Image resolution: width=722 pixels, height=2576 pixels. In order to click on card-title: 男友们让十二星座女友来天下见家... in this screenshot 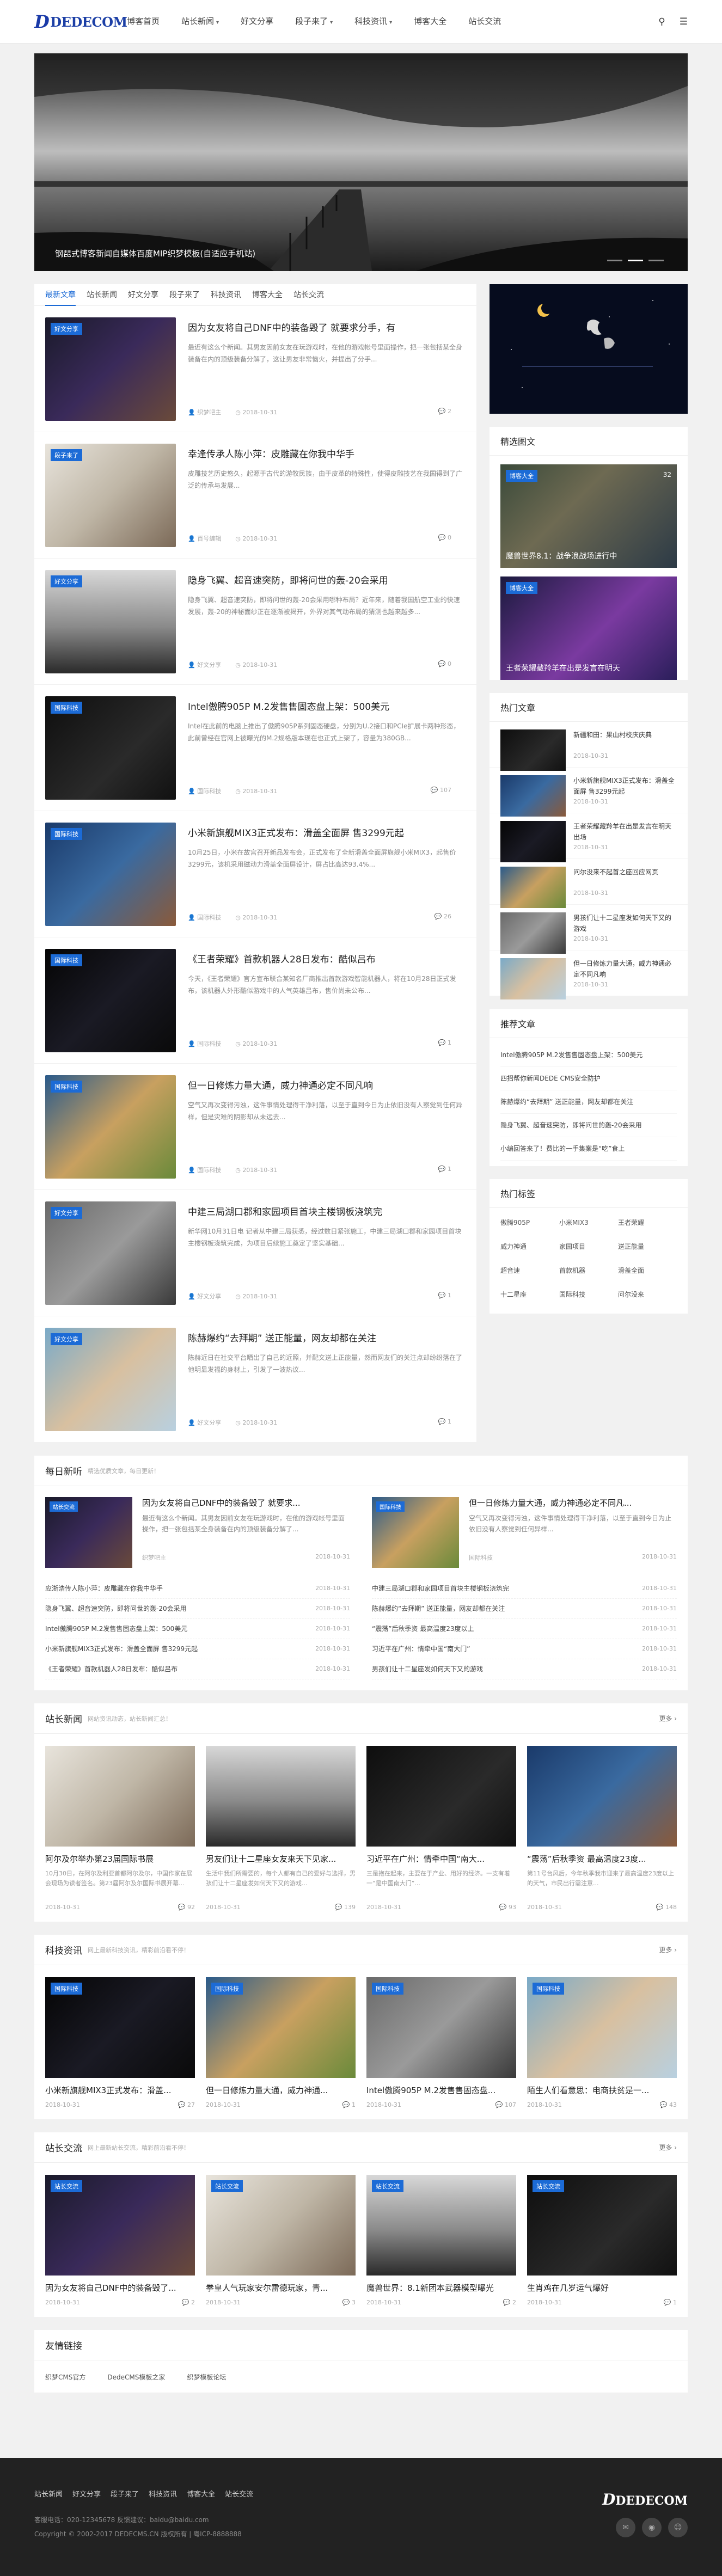, I will do `click(281, 1858)`.